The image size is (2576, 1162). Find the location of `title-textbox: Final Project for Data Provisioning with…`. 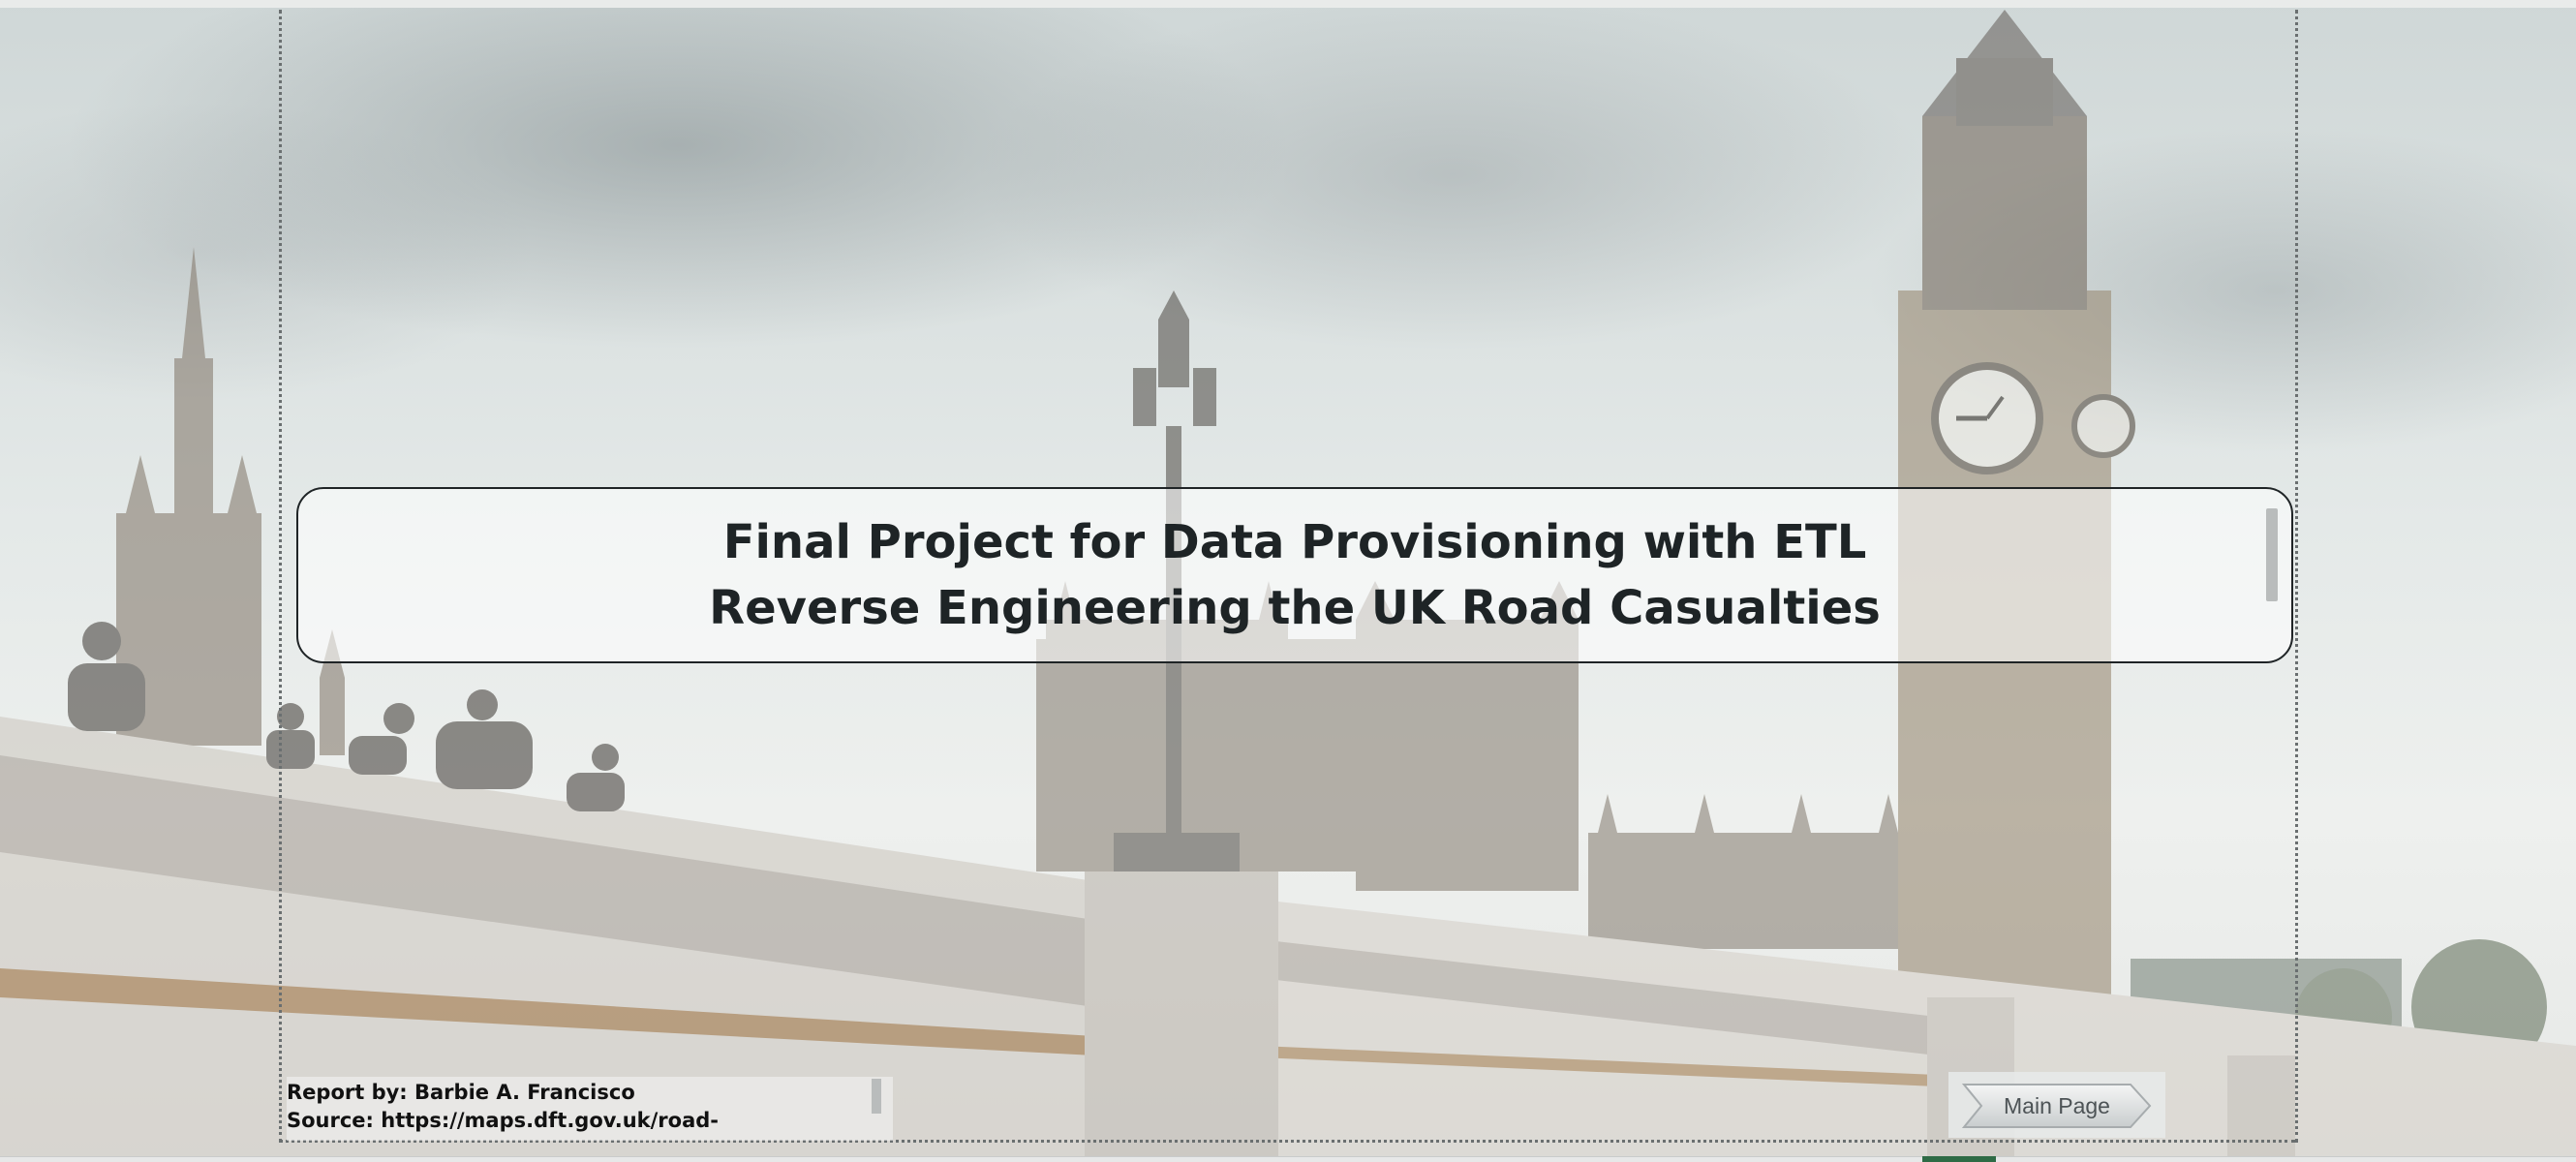

title-textbox: Final Project for Data Provisioning with… is located at coordinates (1294, 575).